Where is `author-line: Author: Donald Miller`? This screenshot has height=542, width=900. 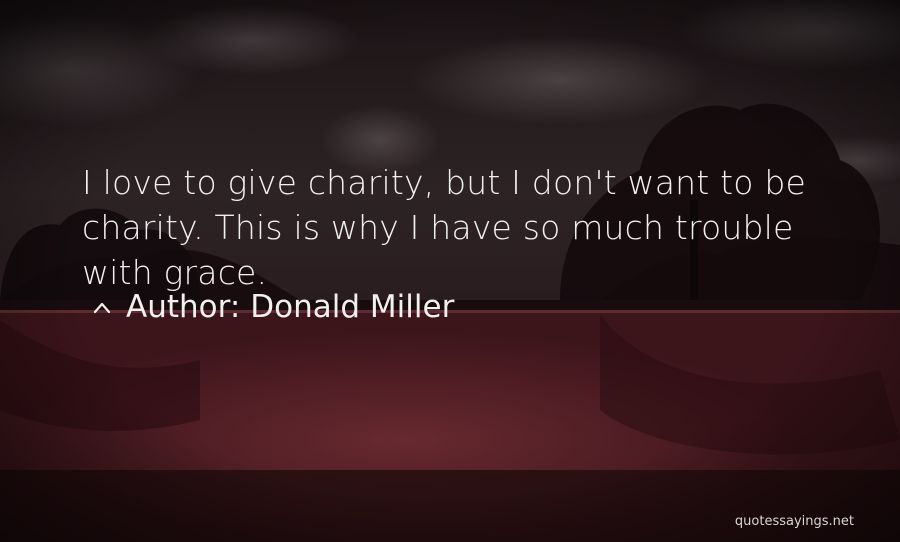 author-line: Author: Donald Miller is located at coordinates (273, 307).